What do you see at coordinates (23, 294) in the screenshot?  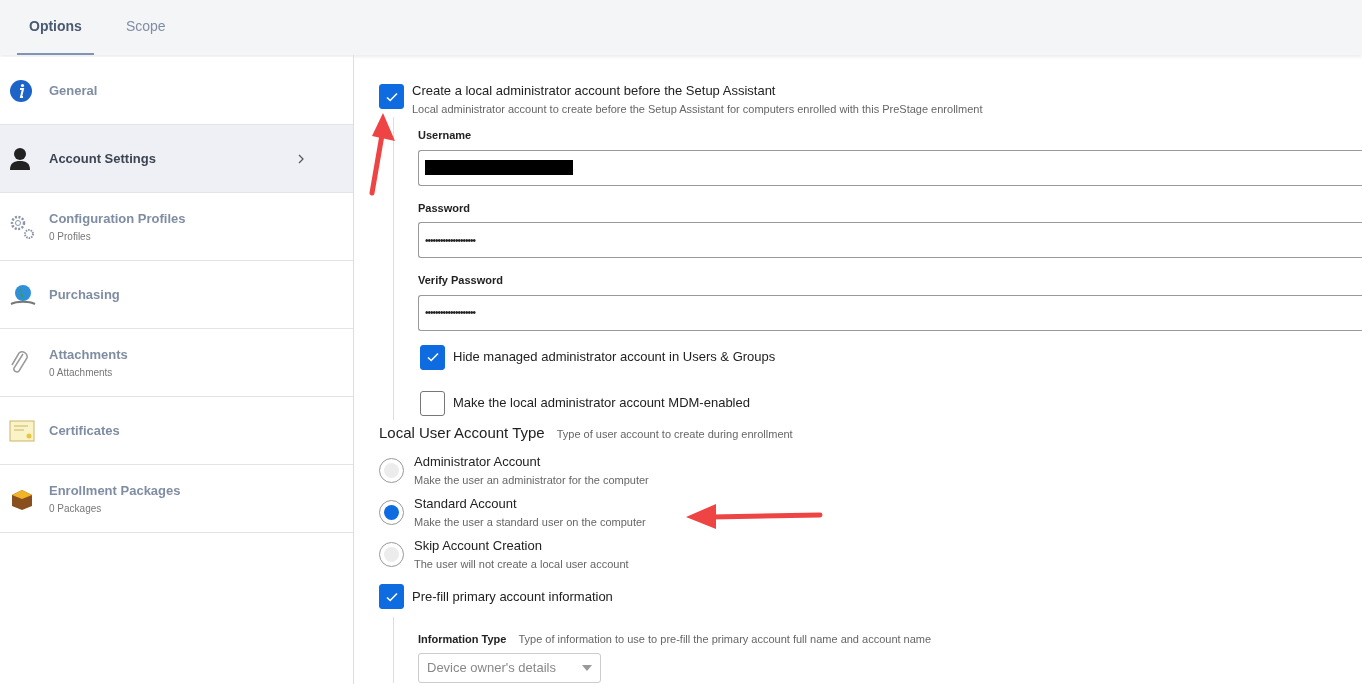 I see `globe-icon` at bounding box center [23, 294].